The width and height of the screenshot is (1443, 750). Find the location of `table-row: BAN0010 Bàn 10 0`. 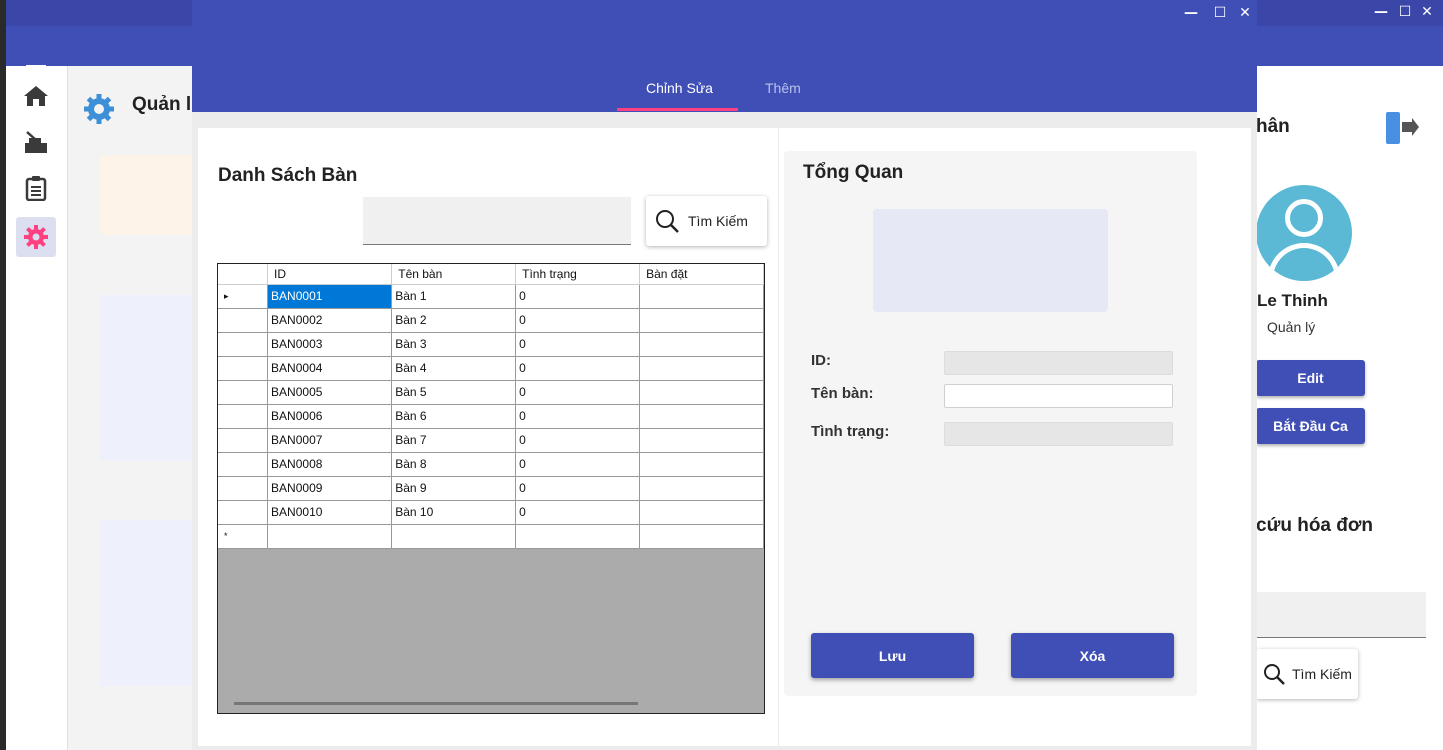

table-row: BAN0010 Bàn 10 0 is located at coordinates (491, 512).